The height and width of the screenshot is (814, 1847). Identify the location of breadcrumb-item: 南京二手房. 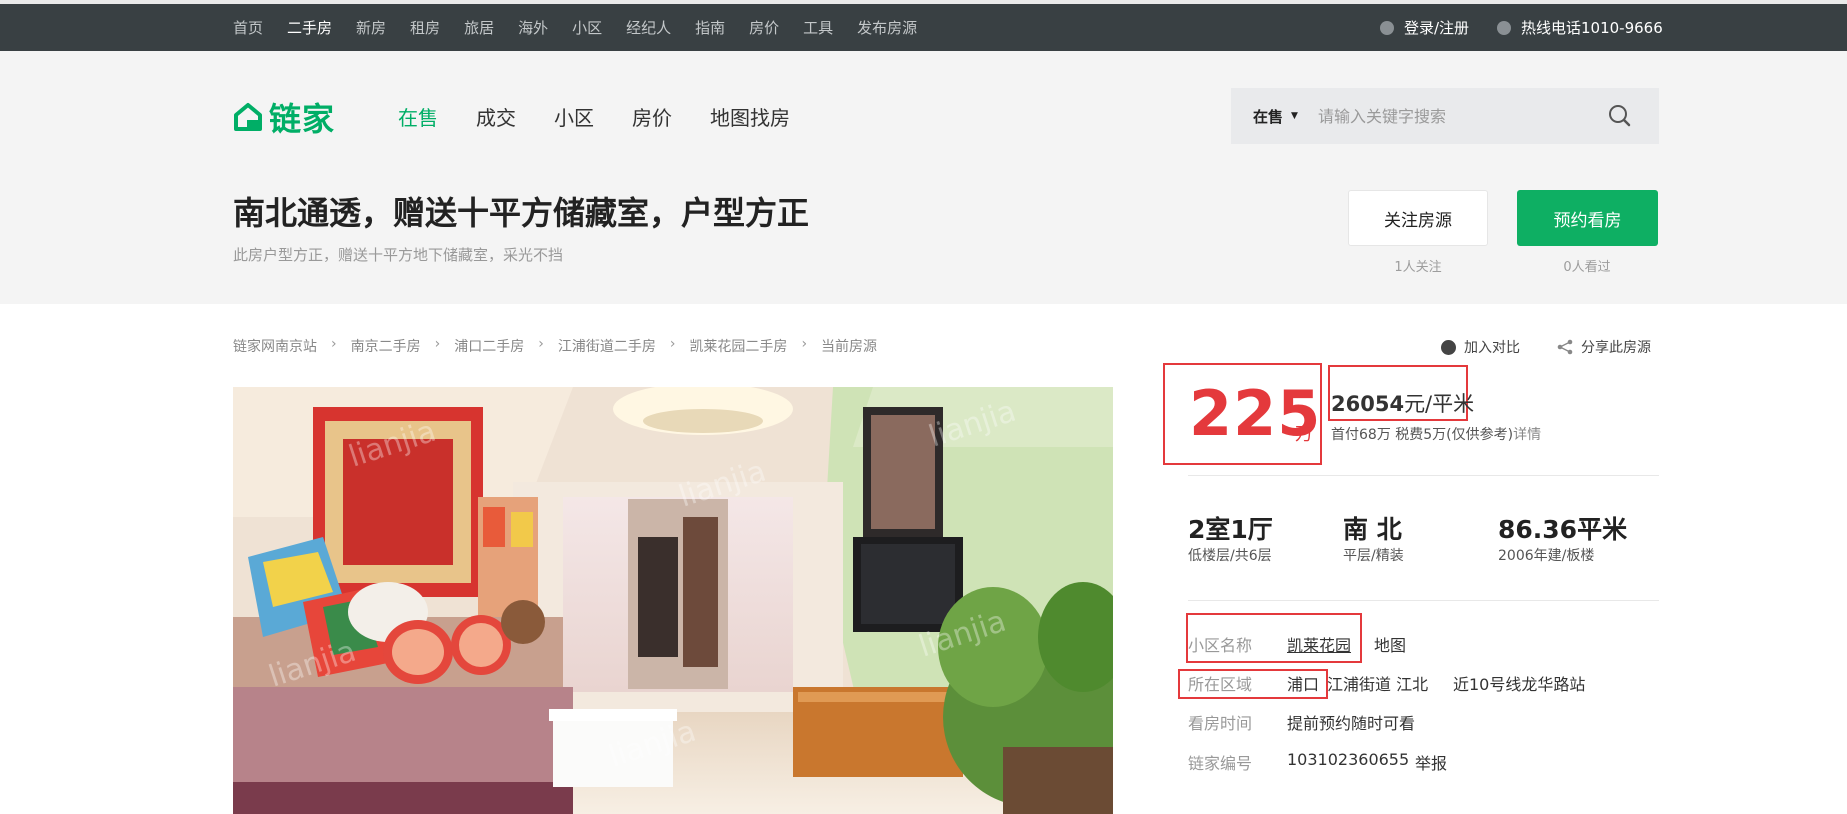
(386, 346).